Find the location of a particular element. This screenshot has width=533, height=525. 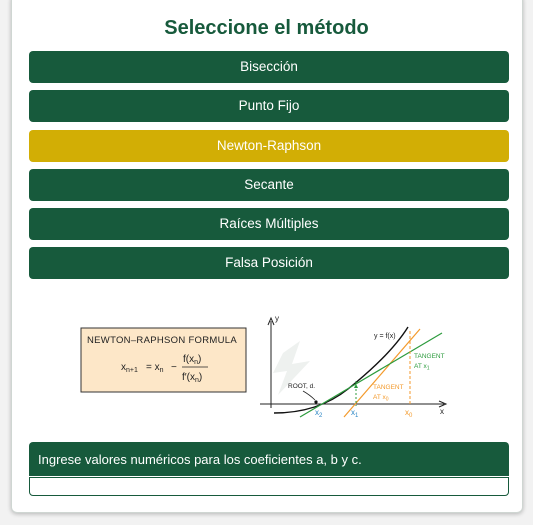

method-button-falsa-posicion: Falsa Posición is located at coordinates (269, 263).